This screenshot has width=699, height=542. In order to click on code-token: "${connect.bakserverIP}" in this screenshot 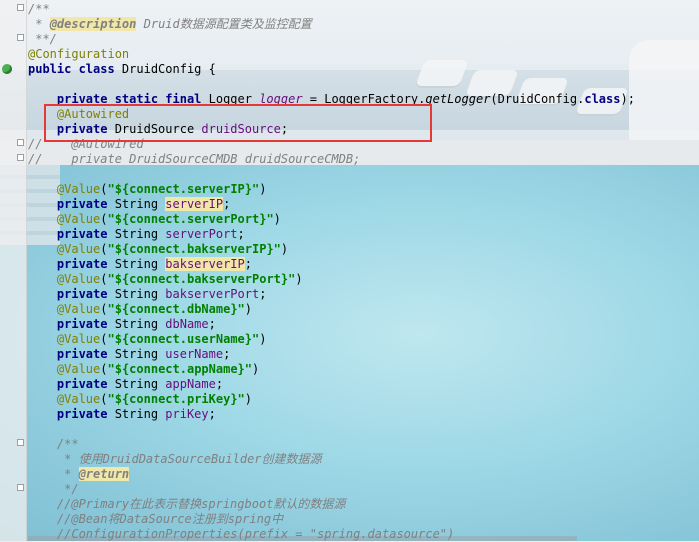, I will do `click(194, 249)`.